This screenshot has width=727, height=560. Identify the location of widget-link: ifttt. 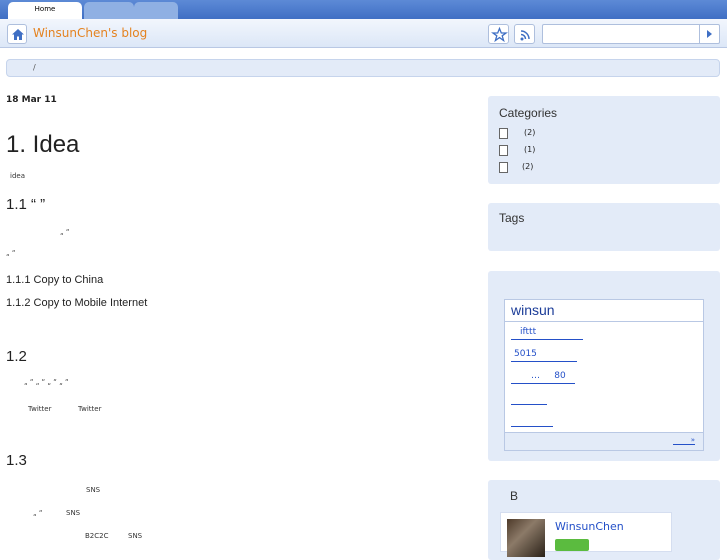
(547, 333).